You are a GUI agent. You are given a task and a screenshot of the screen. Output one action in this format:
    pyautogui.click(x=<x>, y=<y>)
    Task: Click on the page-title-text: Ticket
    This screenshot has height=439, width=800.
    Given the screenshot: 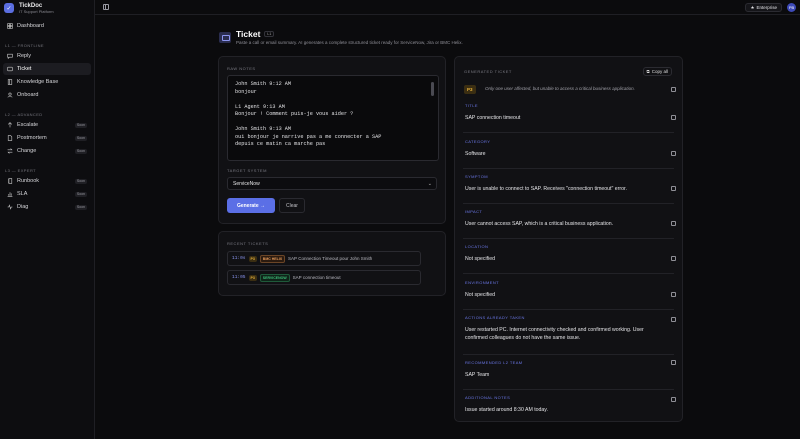 What is the action you would take?
    pyautogui.click(x=248, y=34)
    